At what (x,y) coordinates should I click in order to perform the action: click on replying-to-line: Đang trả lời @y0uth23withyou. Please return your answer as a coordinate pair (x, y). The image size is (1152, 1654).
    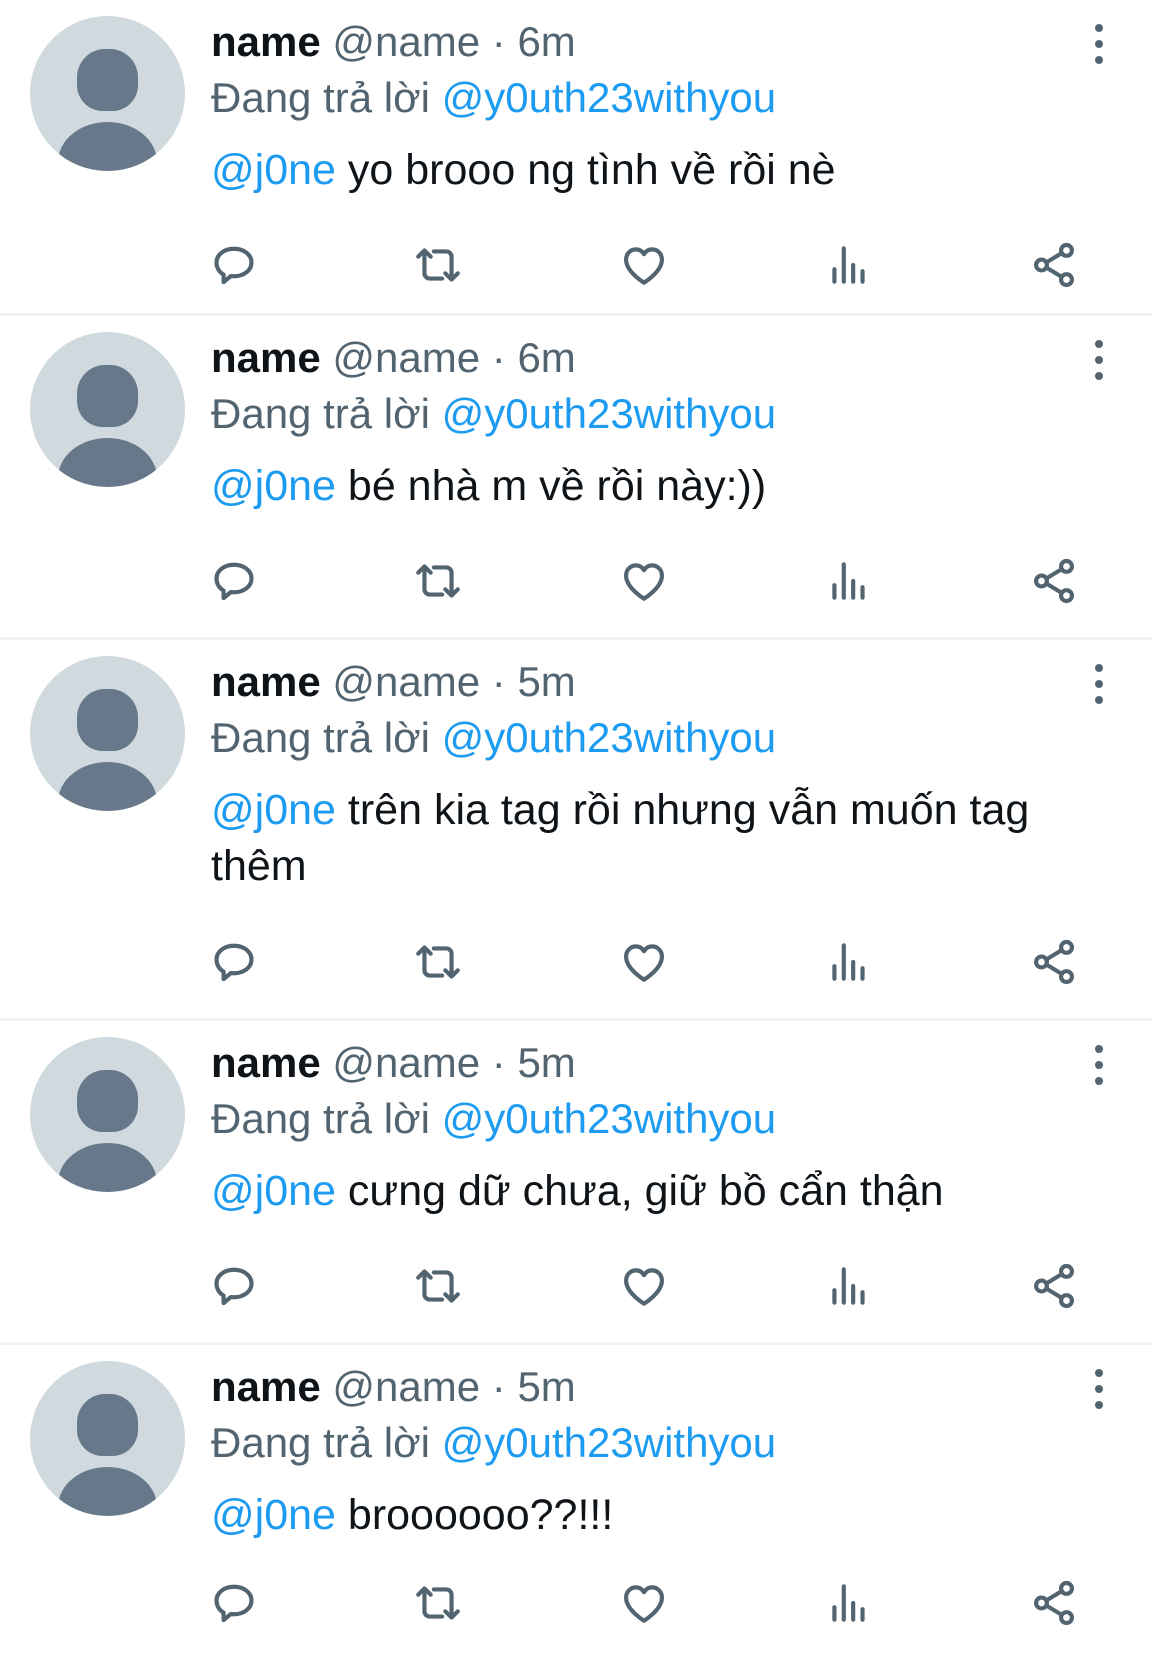
    Looking at the image, I should click on (646, 98).